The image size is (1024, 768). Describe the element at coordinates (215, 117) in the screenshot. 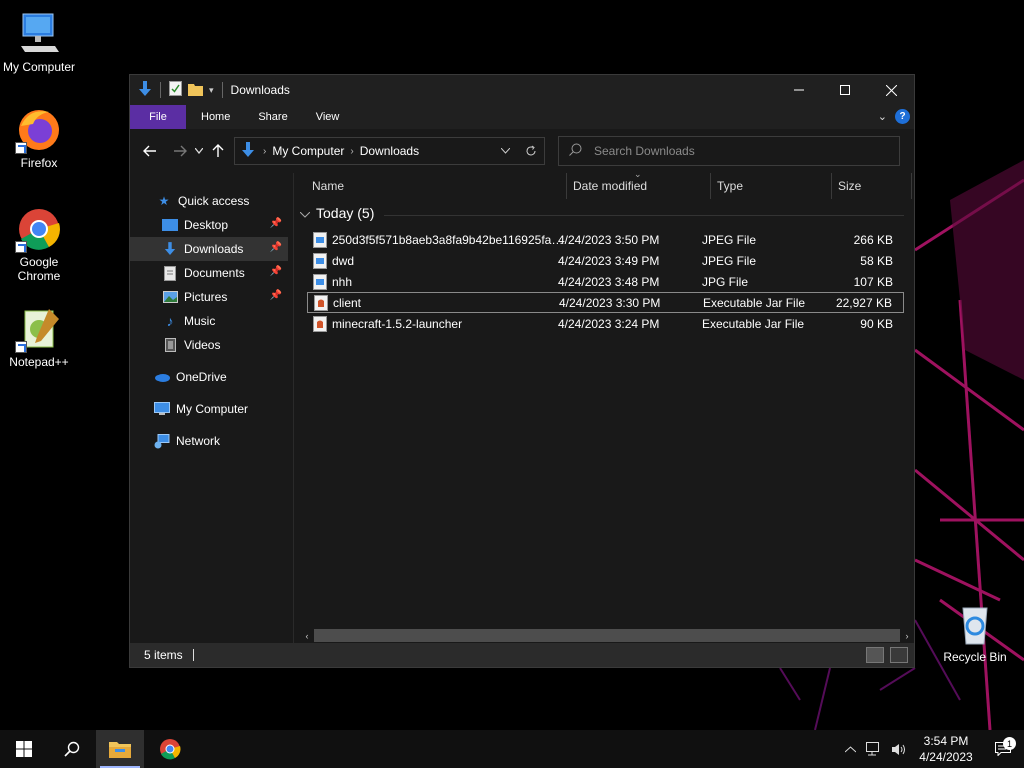

I see `tab-home: Home` at that location.